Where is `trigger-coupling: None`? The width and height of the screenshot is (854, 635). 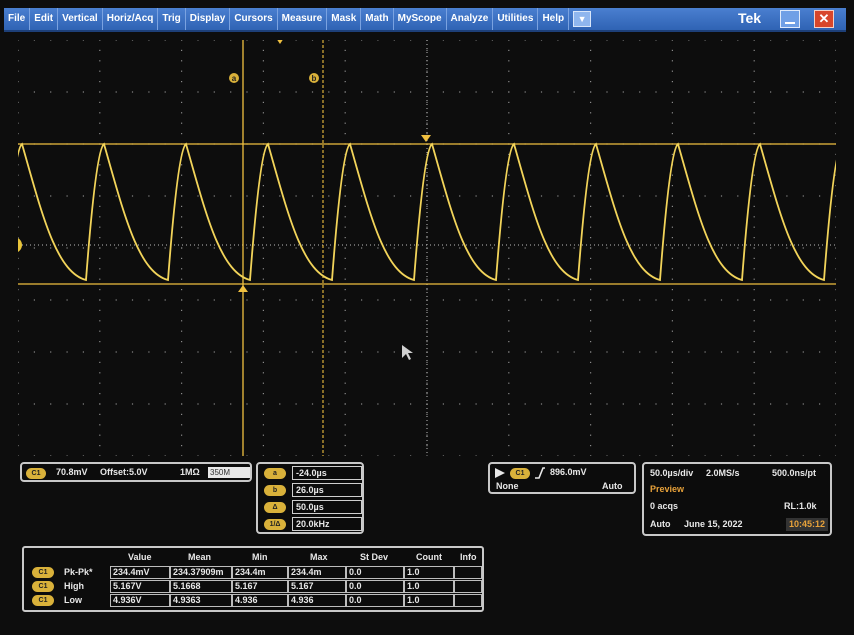
trigger-coupling: None is located at coordinates (507, 486).